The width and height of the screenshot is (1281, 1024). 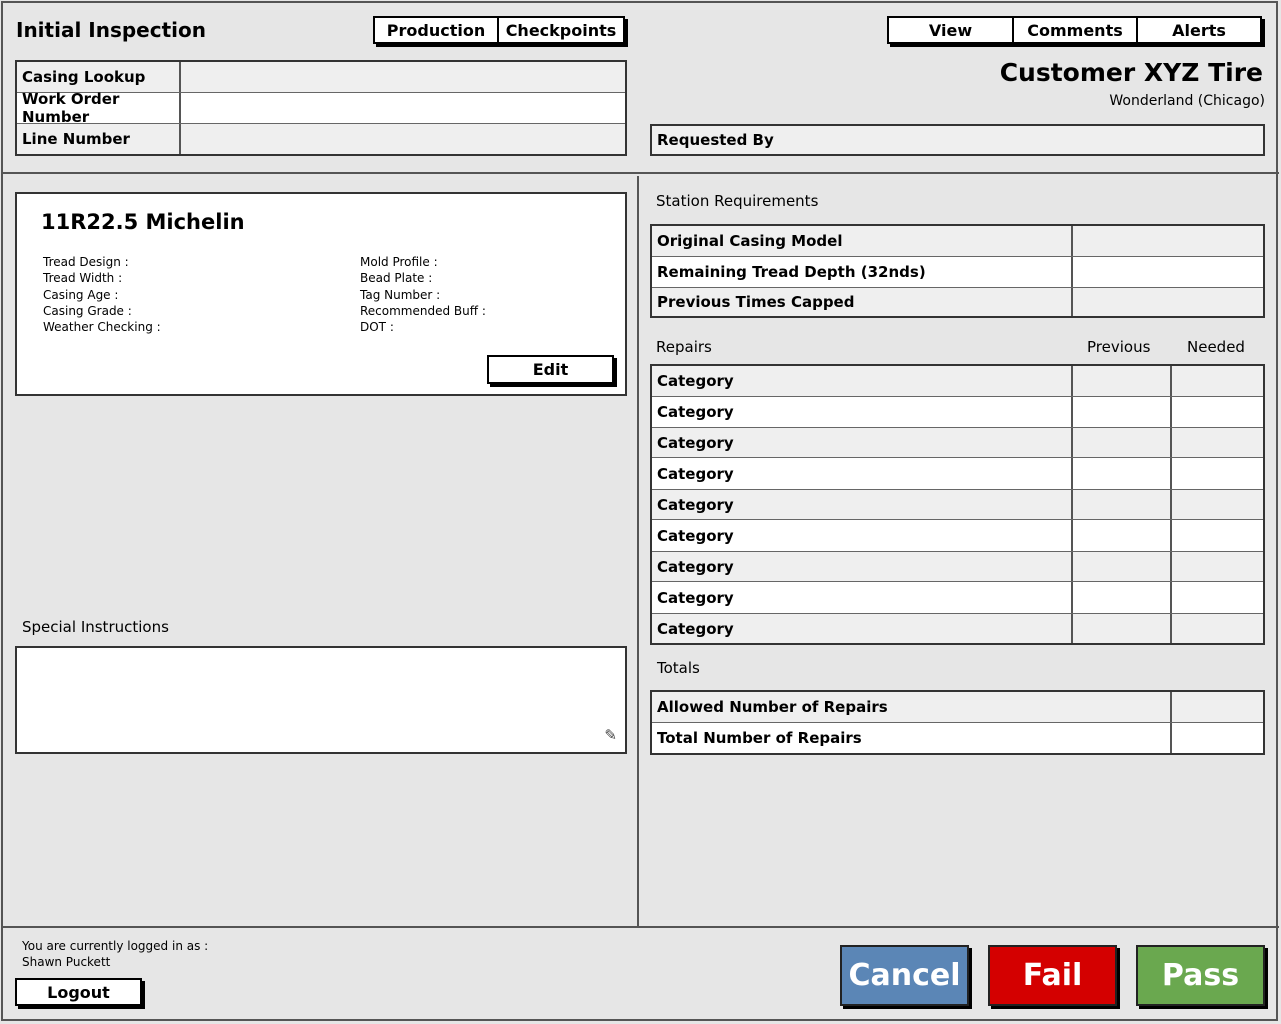 I want to click on tab-checkpoints: Checkpoints, so click(x=561, y=30).